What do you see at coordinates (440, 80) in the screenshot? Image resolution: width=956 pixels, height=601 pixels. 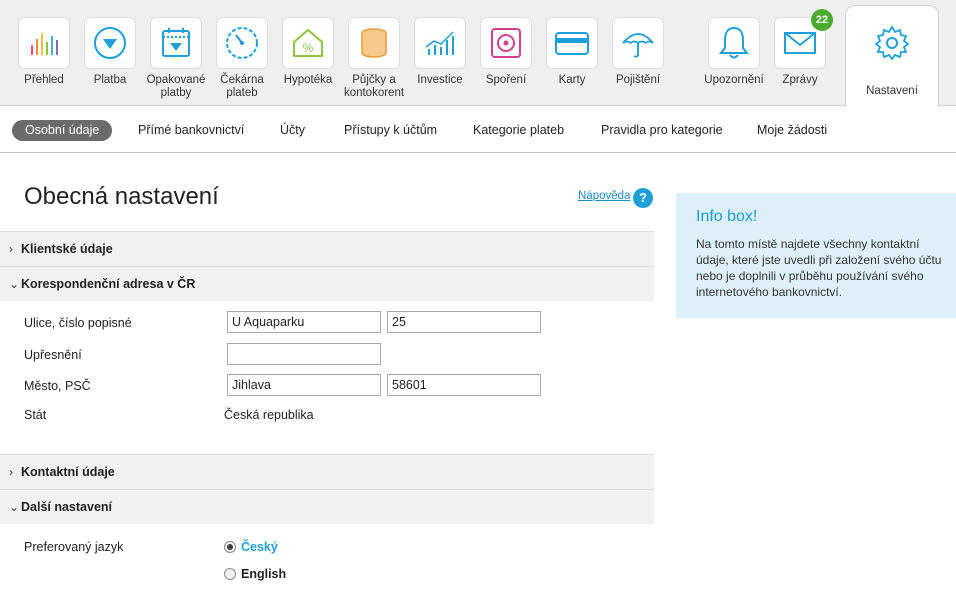 I see `nav-label: Investice` at bounding box center [440, 80].